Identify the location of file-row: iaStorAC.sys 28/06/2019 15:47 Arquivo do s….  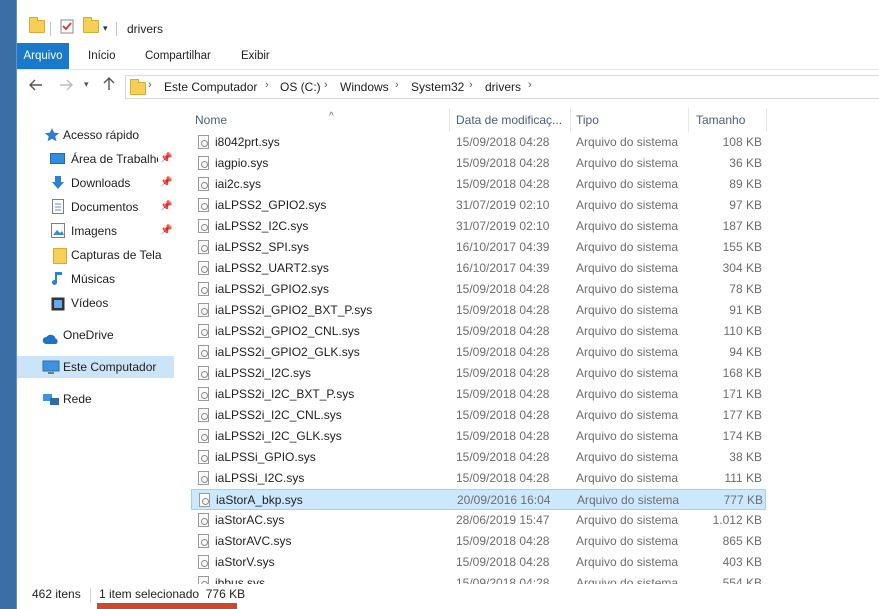
(478, 520).